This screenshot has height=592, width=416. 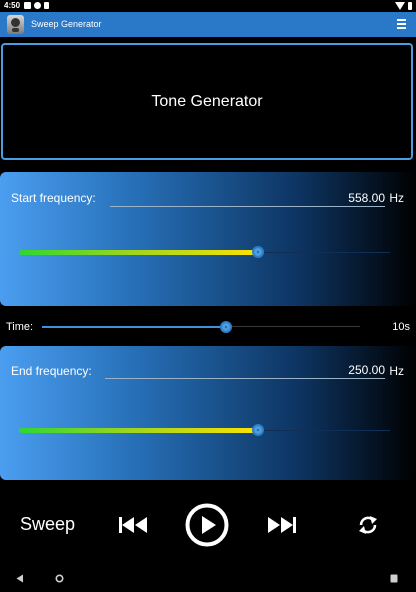 I want to click on end-frequency-value: 250.00, so click(x=366, y=370).